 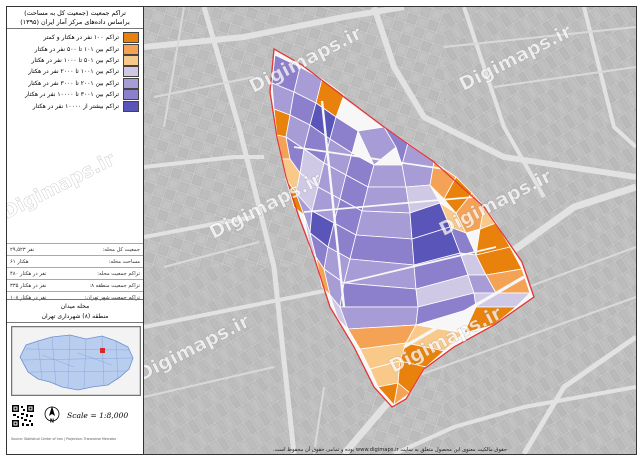 I want to click on legend-item: تراکم بین ۵۰۱ تا ۱۰۰۰ نفر در هکتار, so click(x=75, y=60).